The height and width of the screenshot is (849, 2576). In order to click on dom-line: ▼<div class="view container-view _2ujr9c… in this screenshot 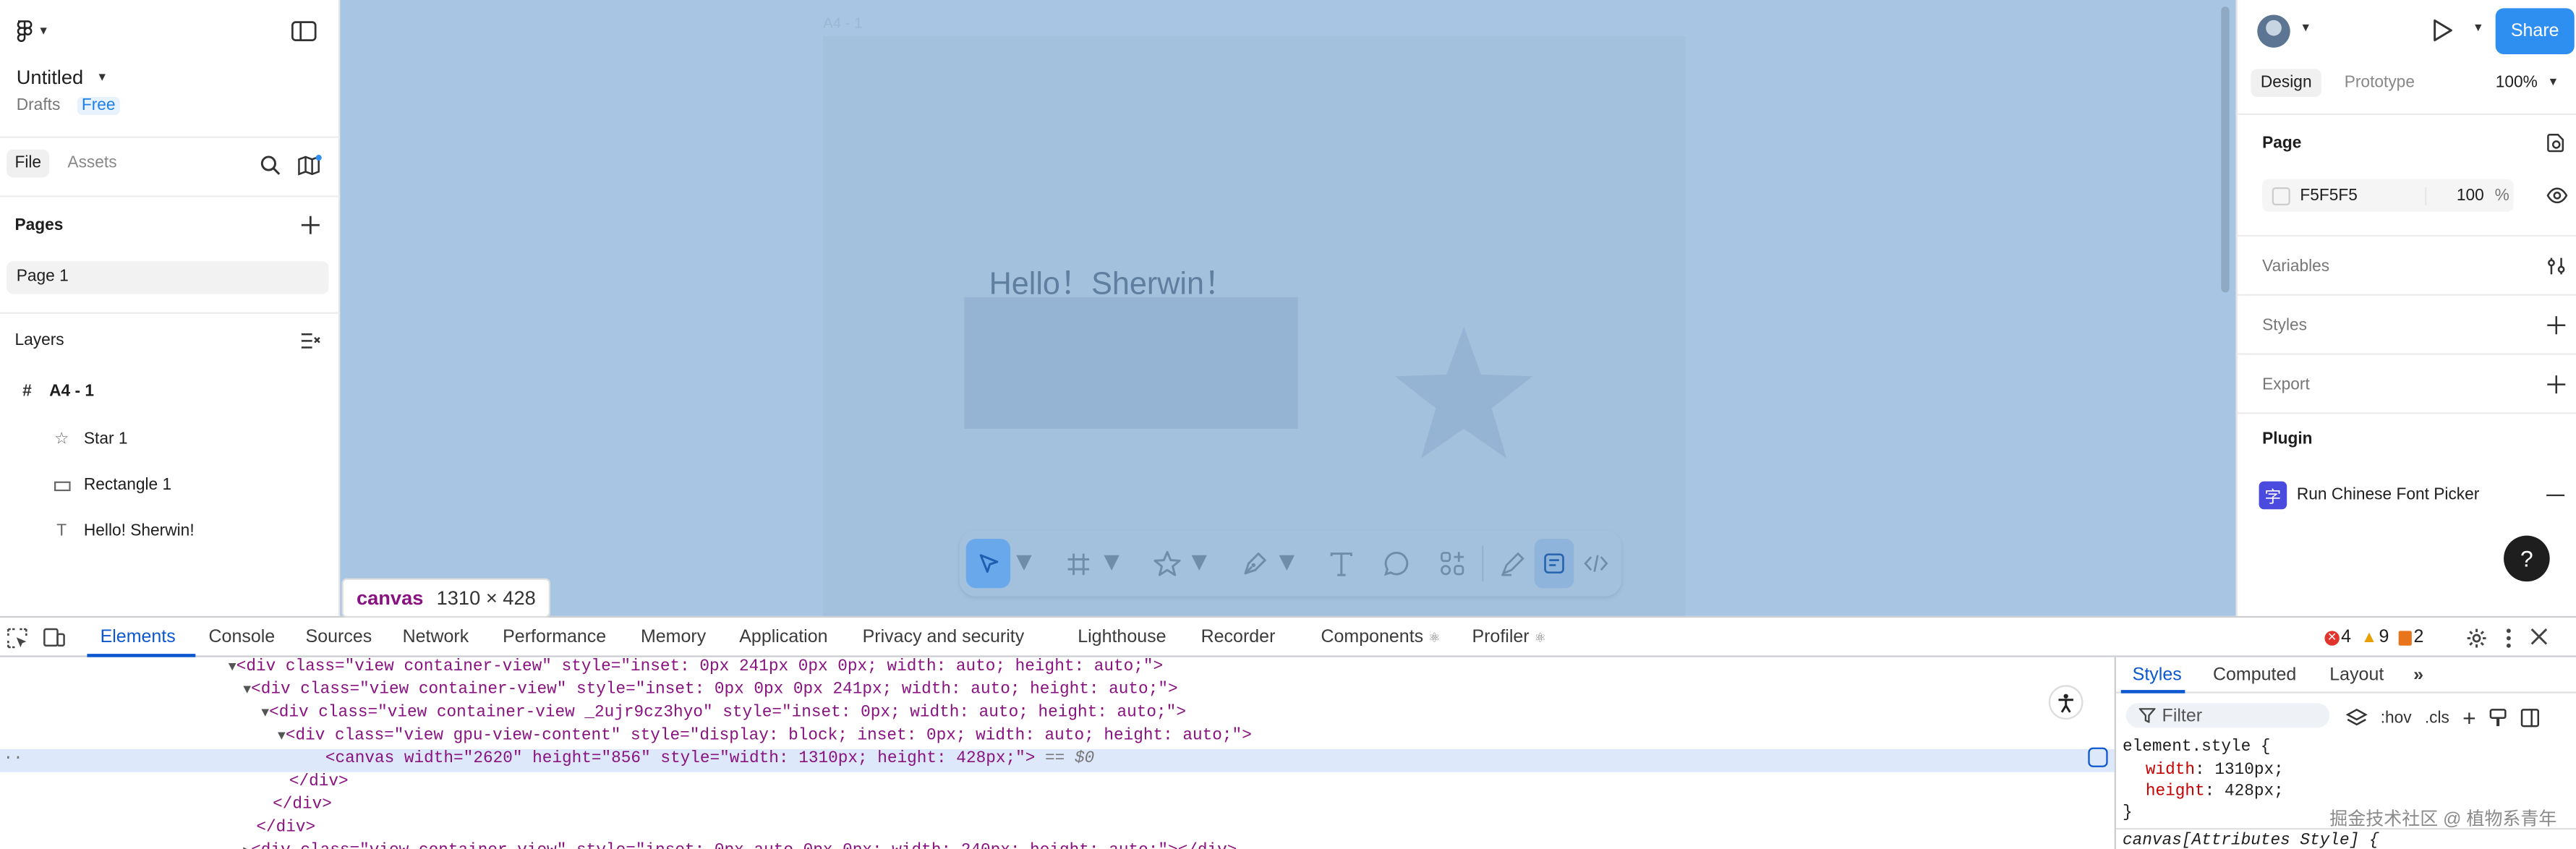, I will do `click(724, 714)`.